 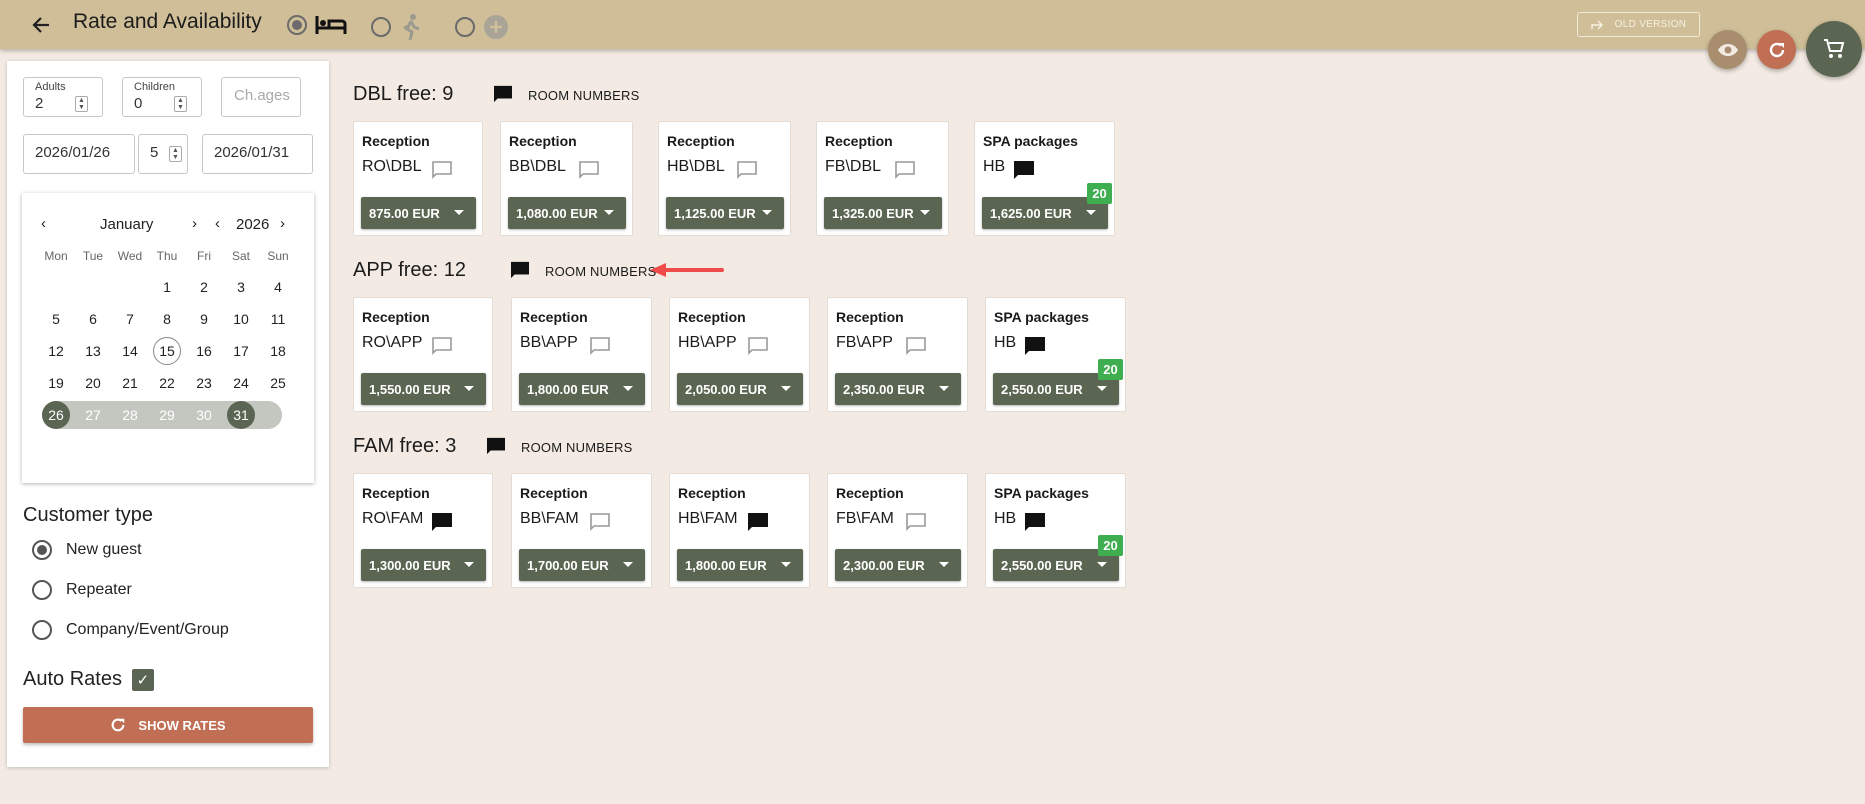 What do you see at coordinates (142, 679) in the screenshot?
I see `auto-rates-checkbox: ✓` at bounding box center [142, 679].